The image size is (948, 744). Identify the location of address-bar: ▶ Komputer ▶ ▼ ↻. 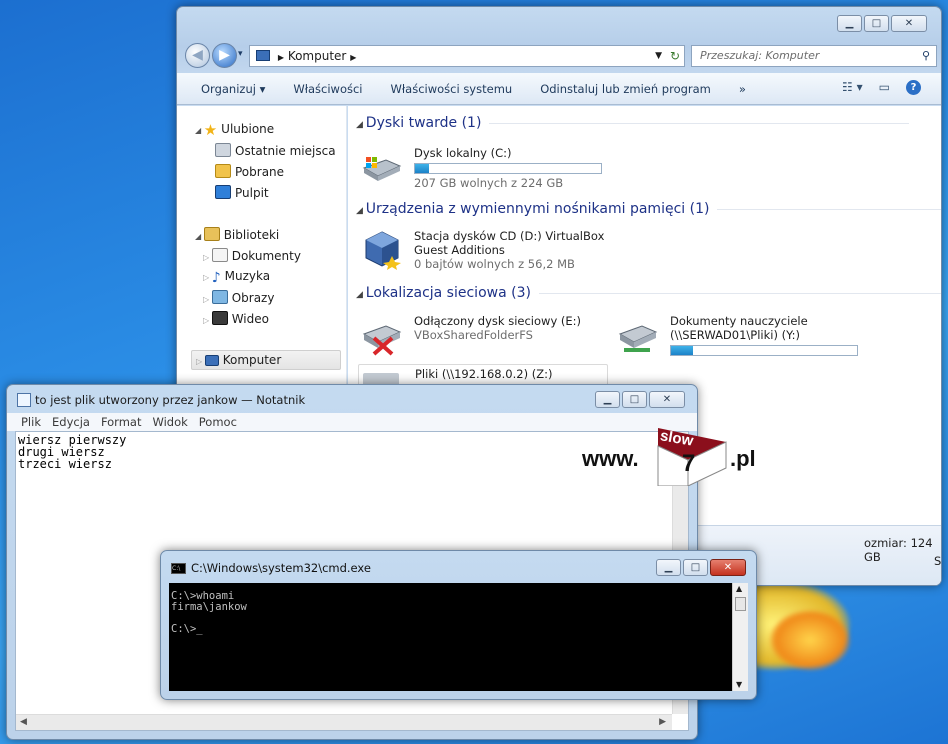
(467, 56).